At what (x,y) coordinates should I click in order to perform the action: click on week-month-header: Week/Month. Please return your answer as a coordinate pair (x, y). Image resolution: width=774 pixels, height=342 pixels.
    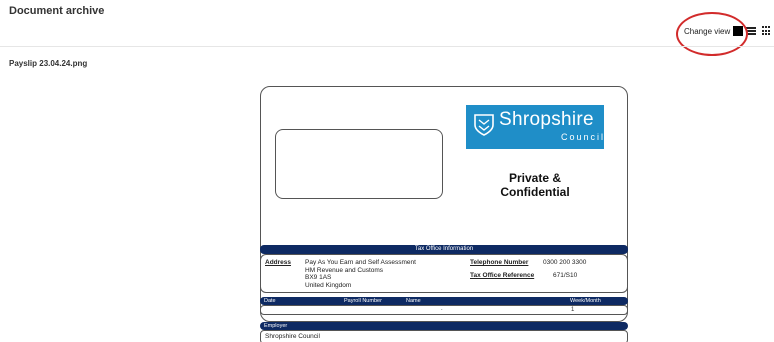
    Looking at the image, I should click on (585, 301).